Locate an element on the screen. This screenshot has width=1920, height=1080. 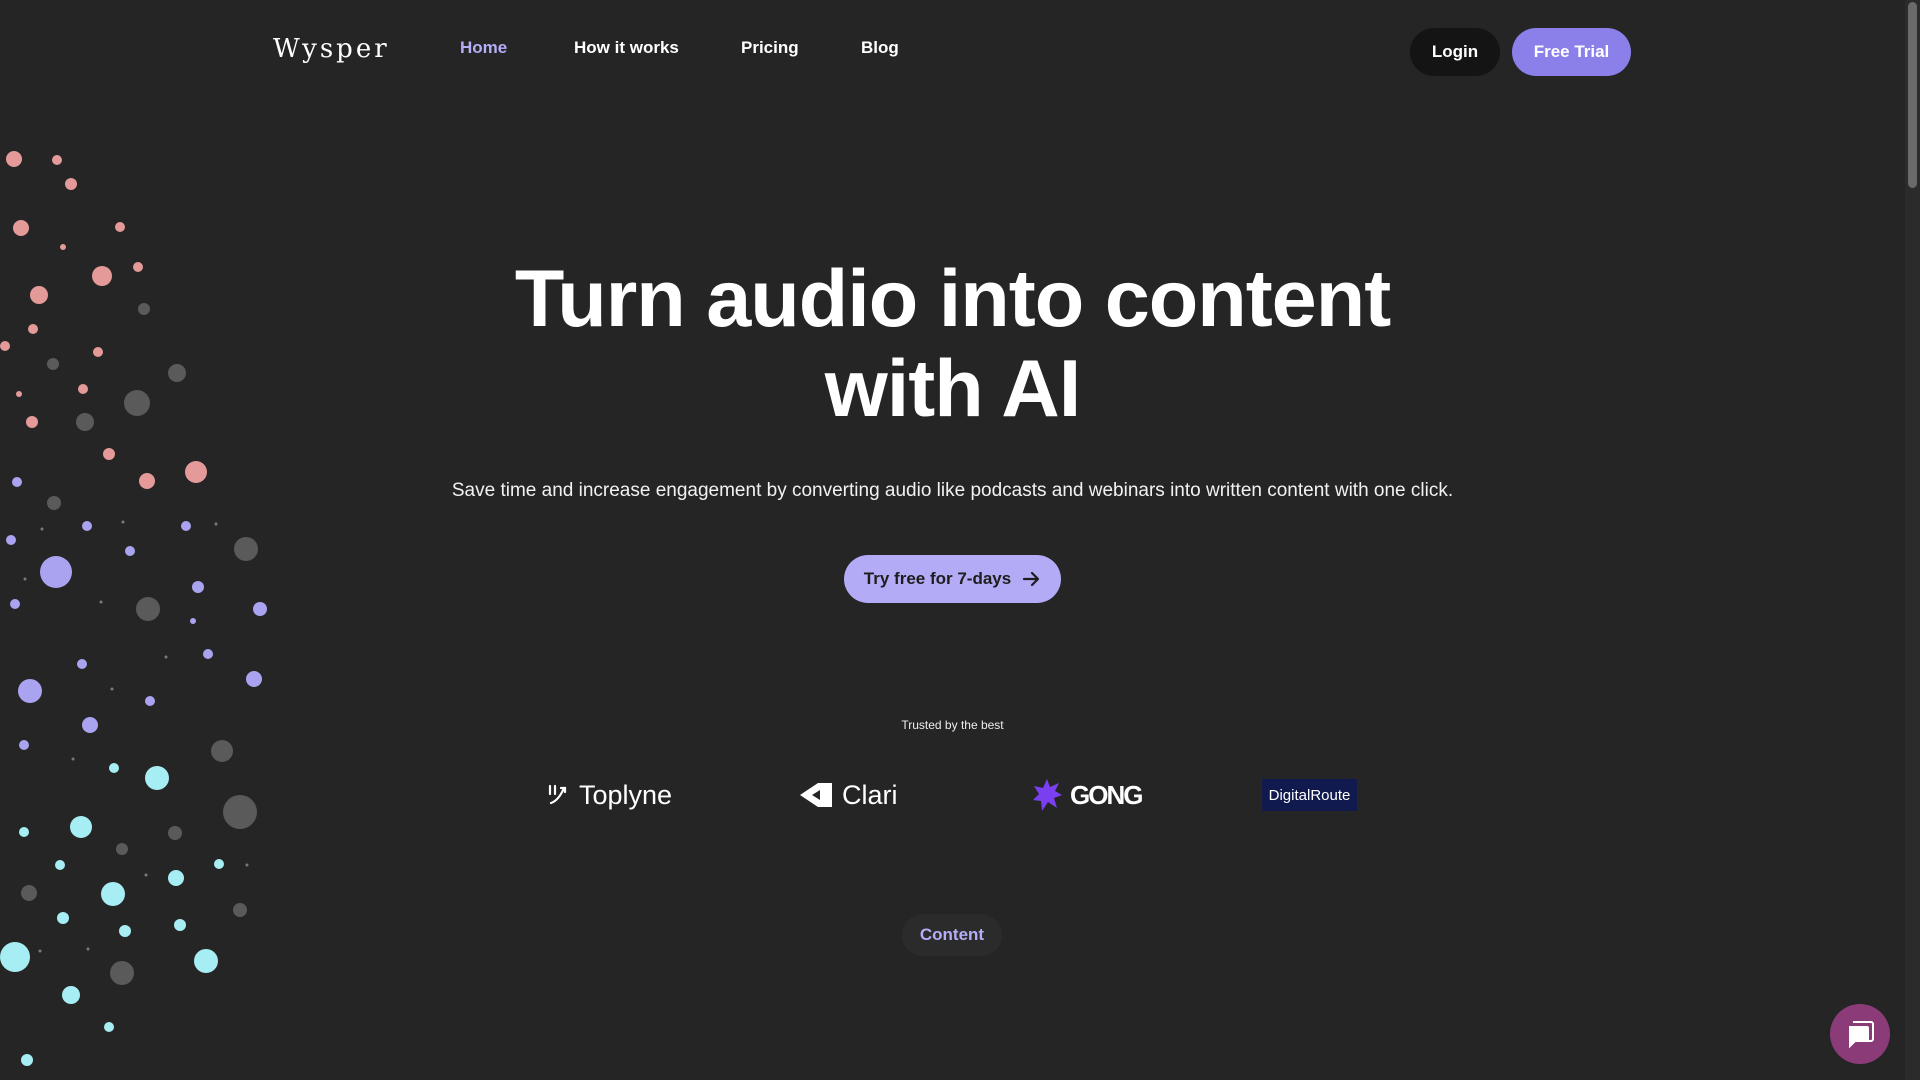
decorative-dot-pattern is located at coordinates (133, 608).